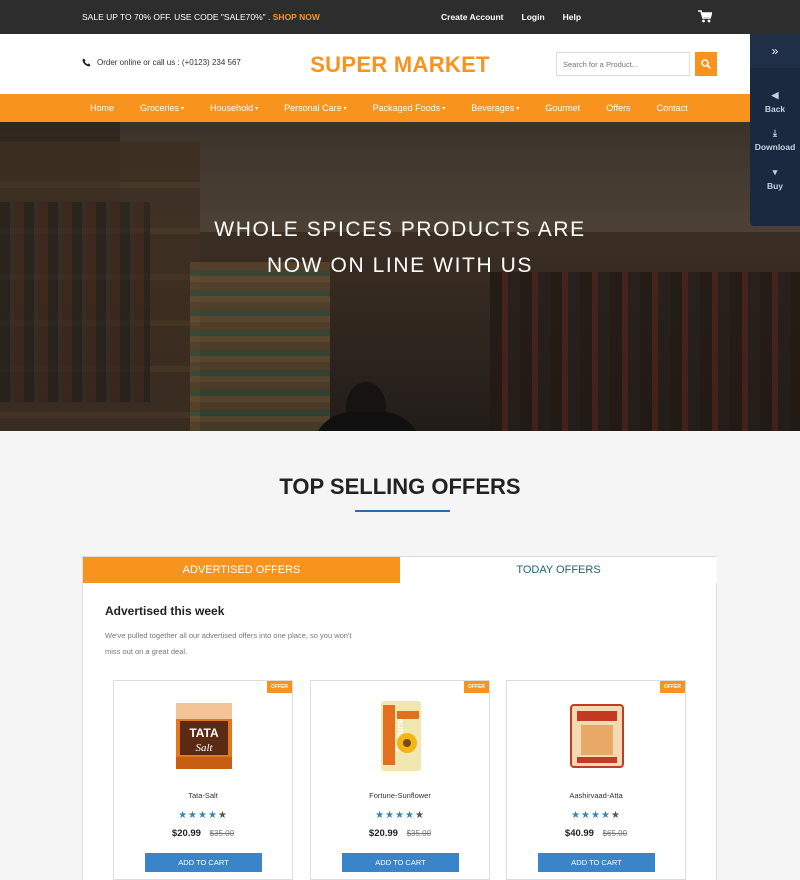 This screenshot has width=800, height=880. Describe the element at coordinates (615, 833) in the screenshot. I see `product-old-price: $65.00` at that location.